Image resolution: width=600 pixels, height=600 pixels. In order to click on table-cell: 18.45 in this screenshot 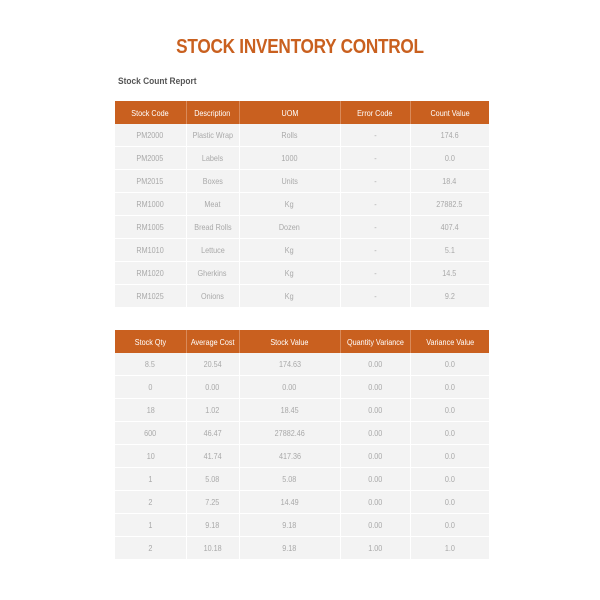, I will do `click(290, 410)`.